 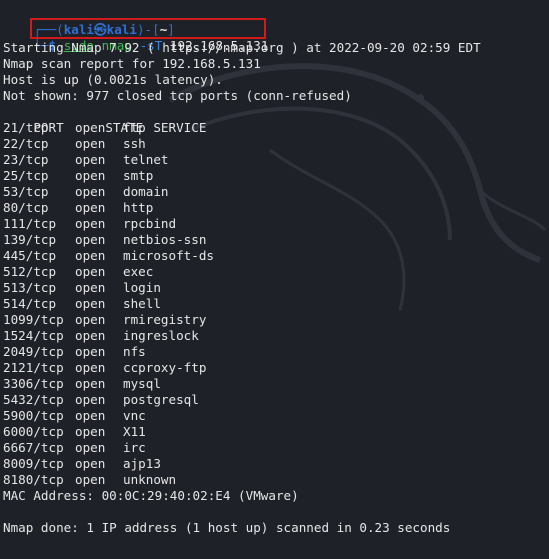 What do you see at coordinates (26, 175) in the screenshot?
I see `port-cell: 25/tcp` at bounding box center [26, 175].